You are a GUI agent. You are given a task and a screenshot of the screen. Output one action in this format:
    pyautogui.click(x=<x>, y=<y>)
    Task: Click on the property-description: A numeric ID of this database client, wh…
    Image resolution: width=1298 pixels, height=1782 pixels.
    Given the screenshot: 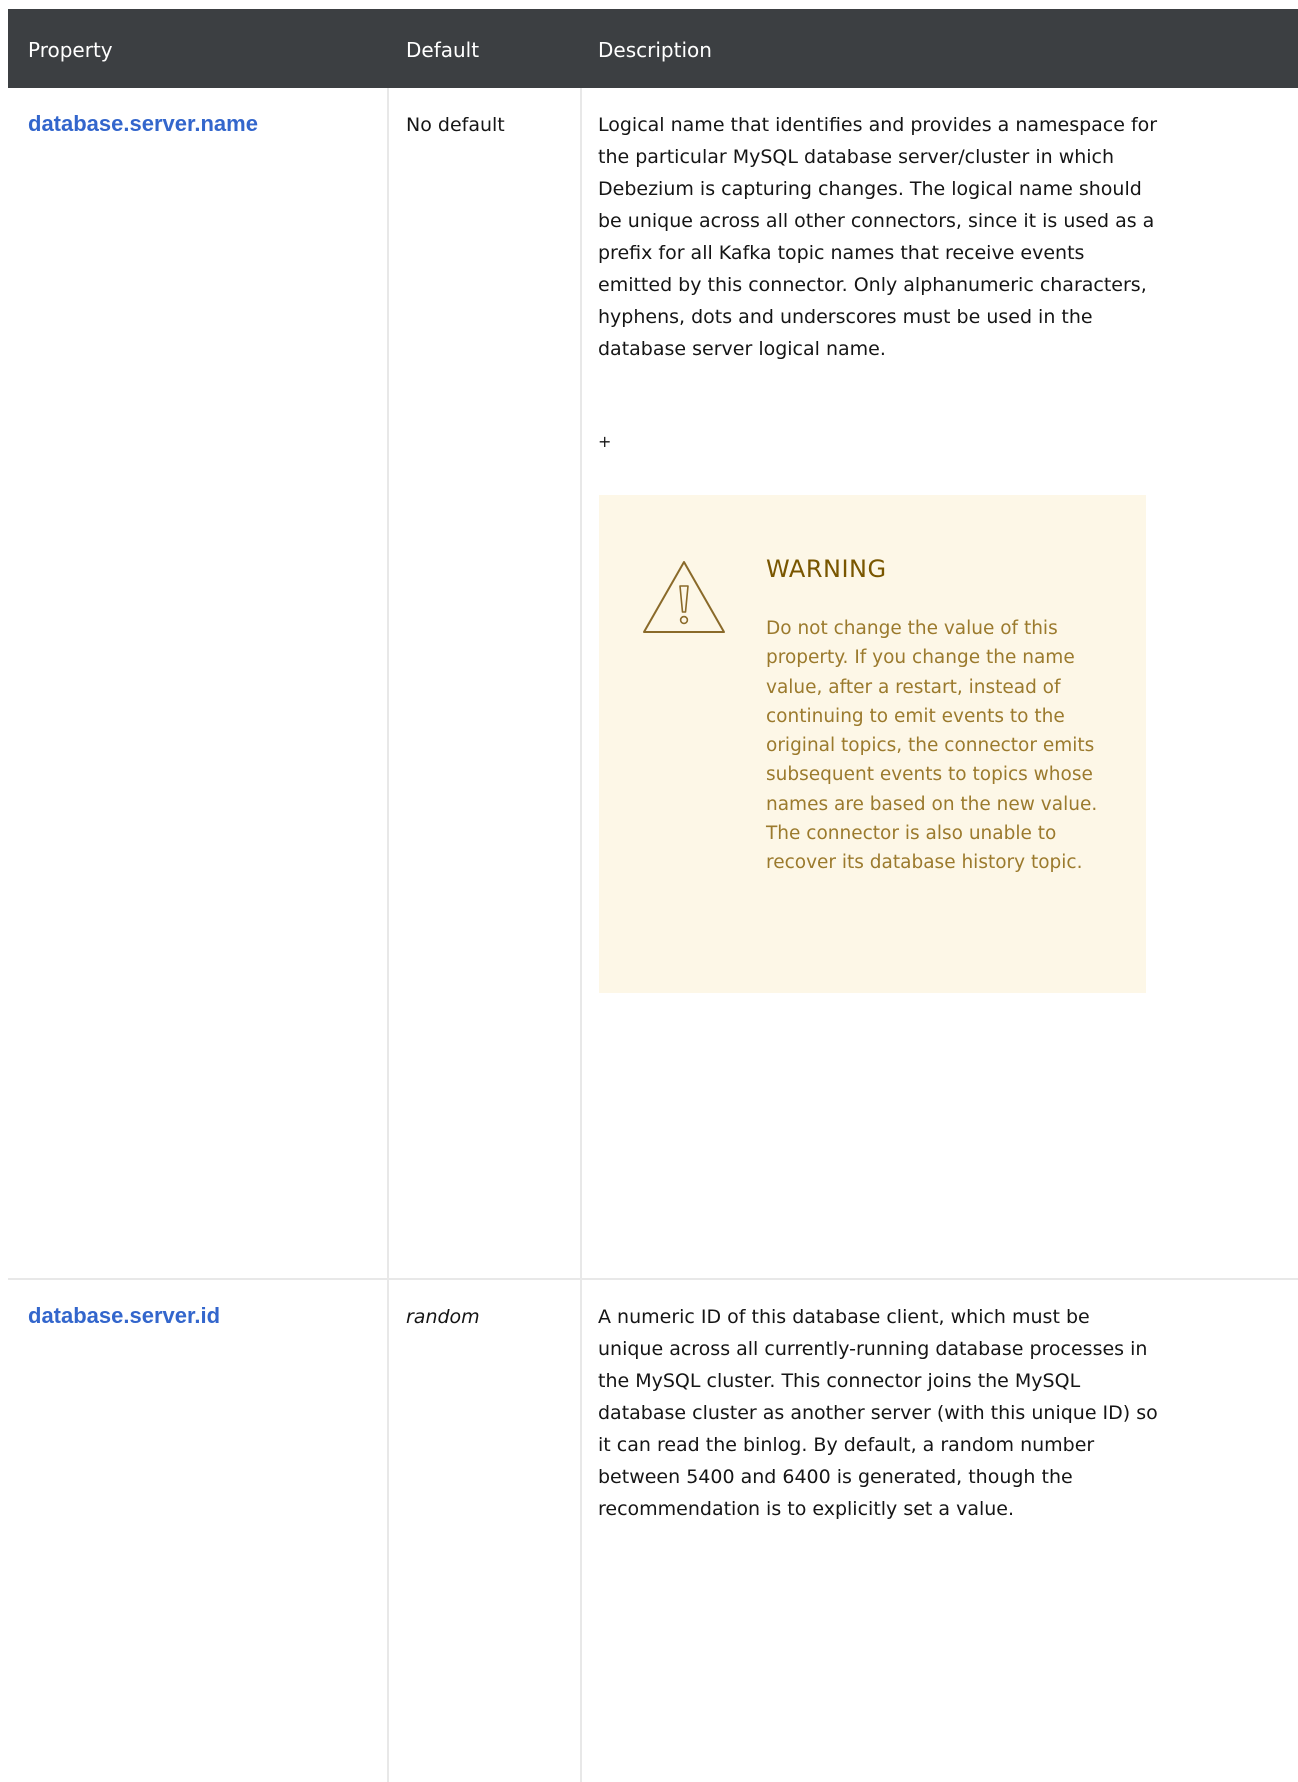 What is the action you would take?
    pyautogui.click(x=878, y=1413)
    